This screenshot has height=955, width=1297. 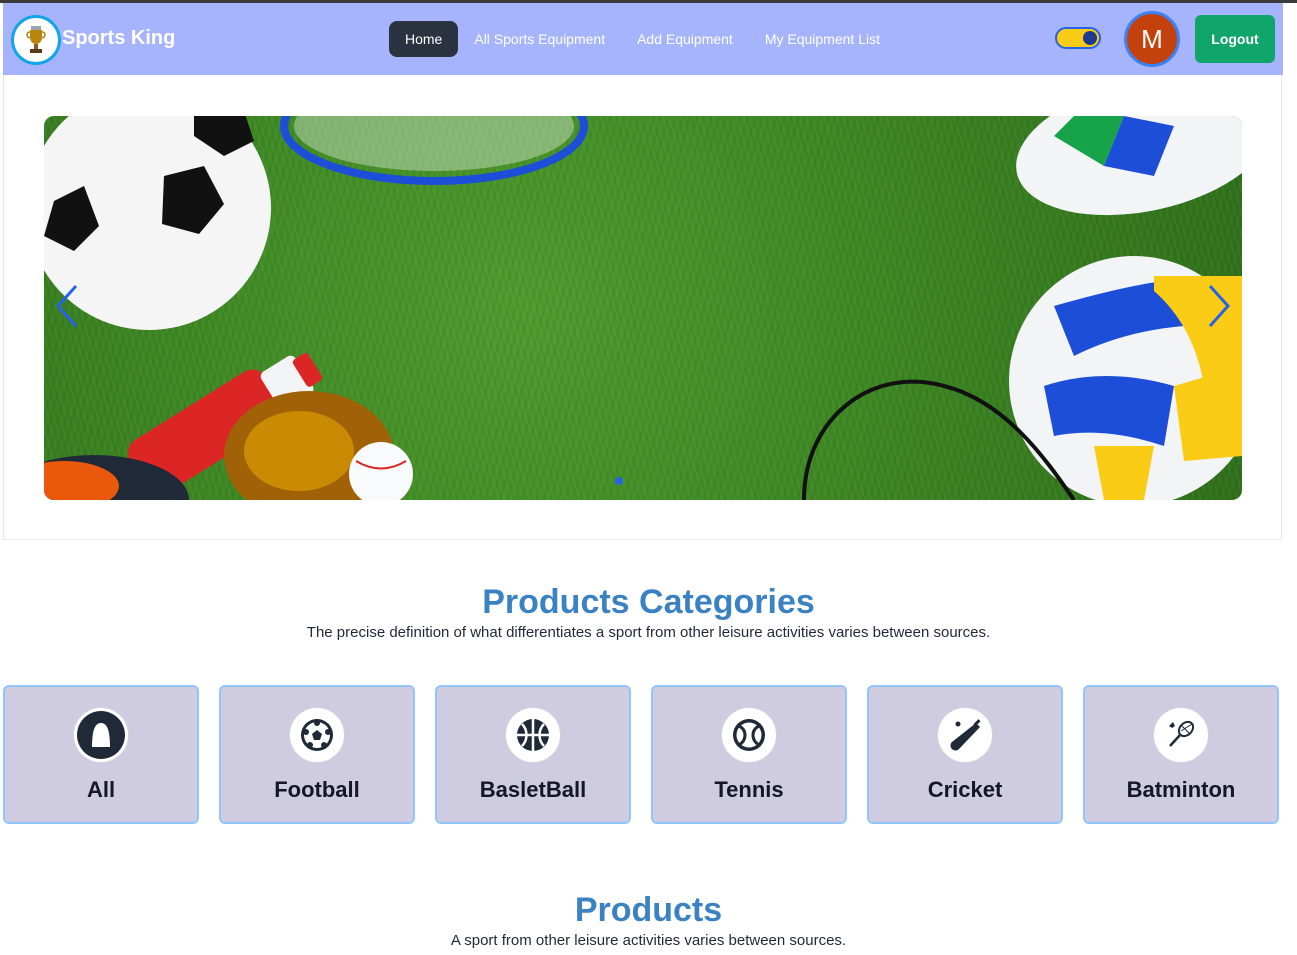 I want to click on category-card-tennis: Tennis, so click(x=749, y=754).